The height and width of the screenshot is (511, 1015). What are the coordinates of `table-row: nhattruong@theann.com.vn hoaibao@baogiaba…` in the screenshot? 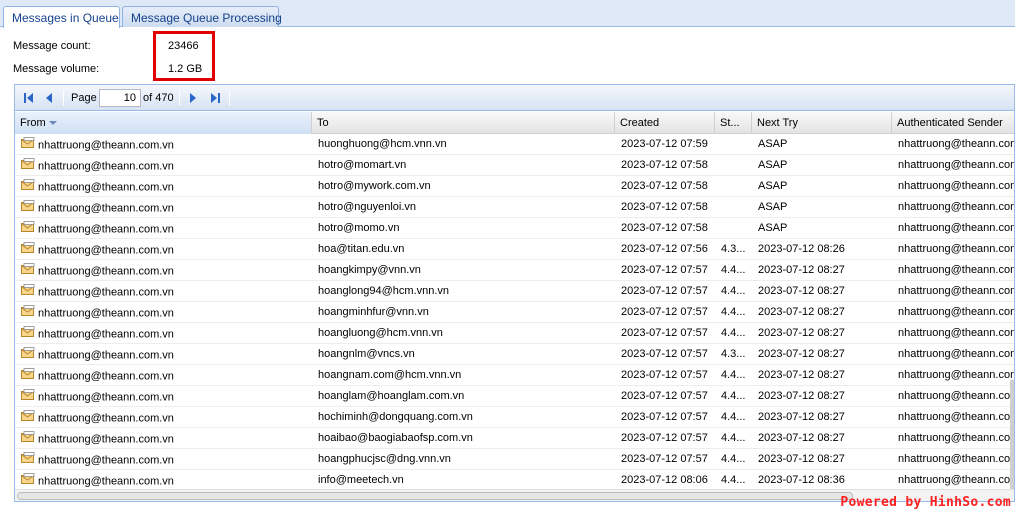 It's located at (514, 438).